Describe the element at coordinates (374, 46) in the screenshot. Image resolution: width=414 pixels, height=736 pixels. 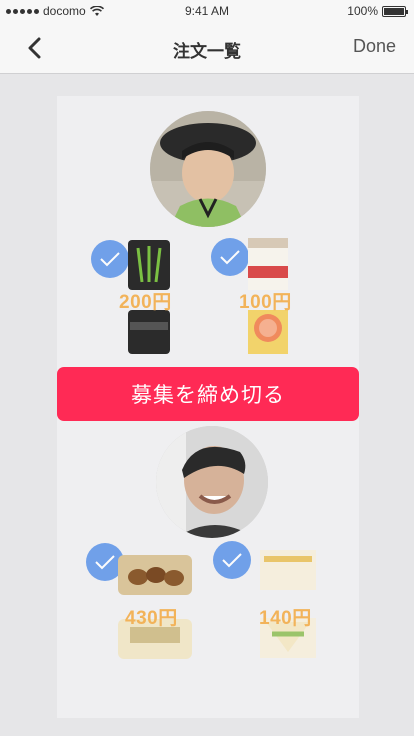
I see `done-button: Done` at that location.